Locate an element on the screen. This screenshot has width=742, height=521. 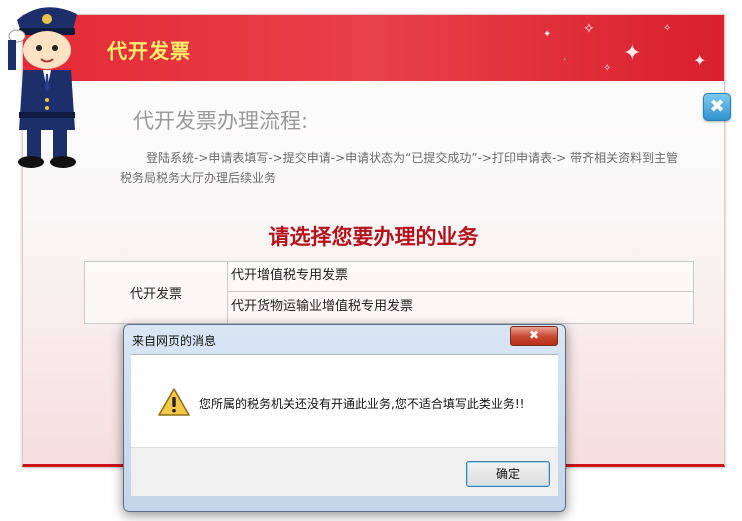
close-icon: ✖ is located at coordinates (534, 335).